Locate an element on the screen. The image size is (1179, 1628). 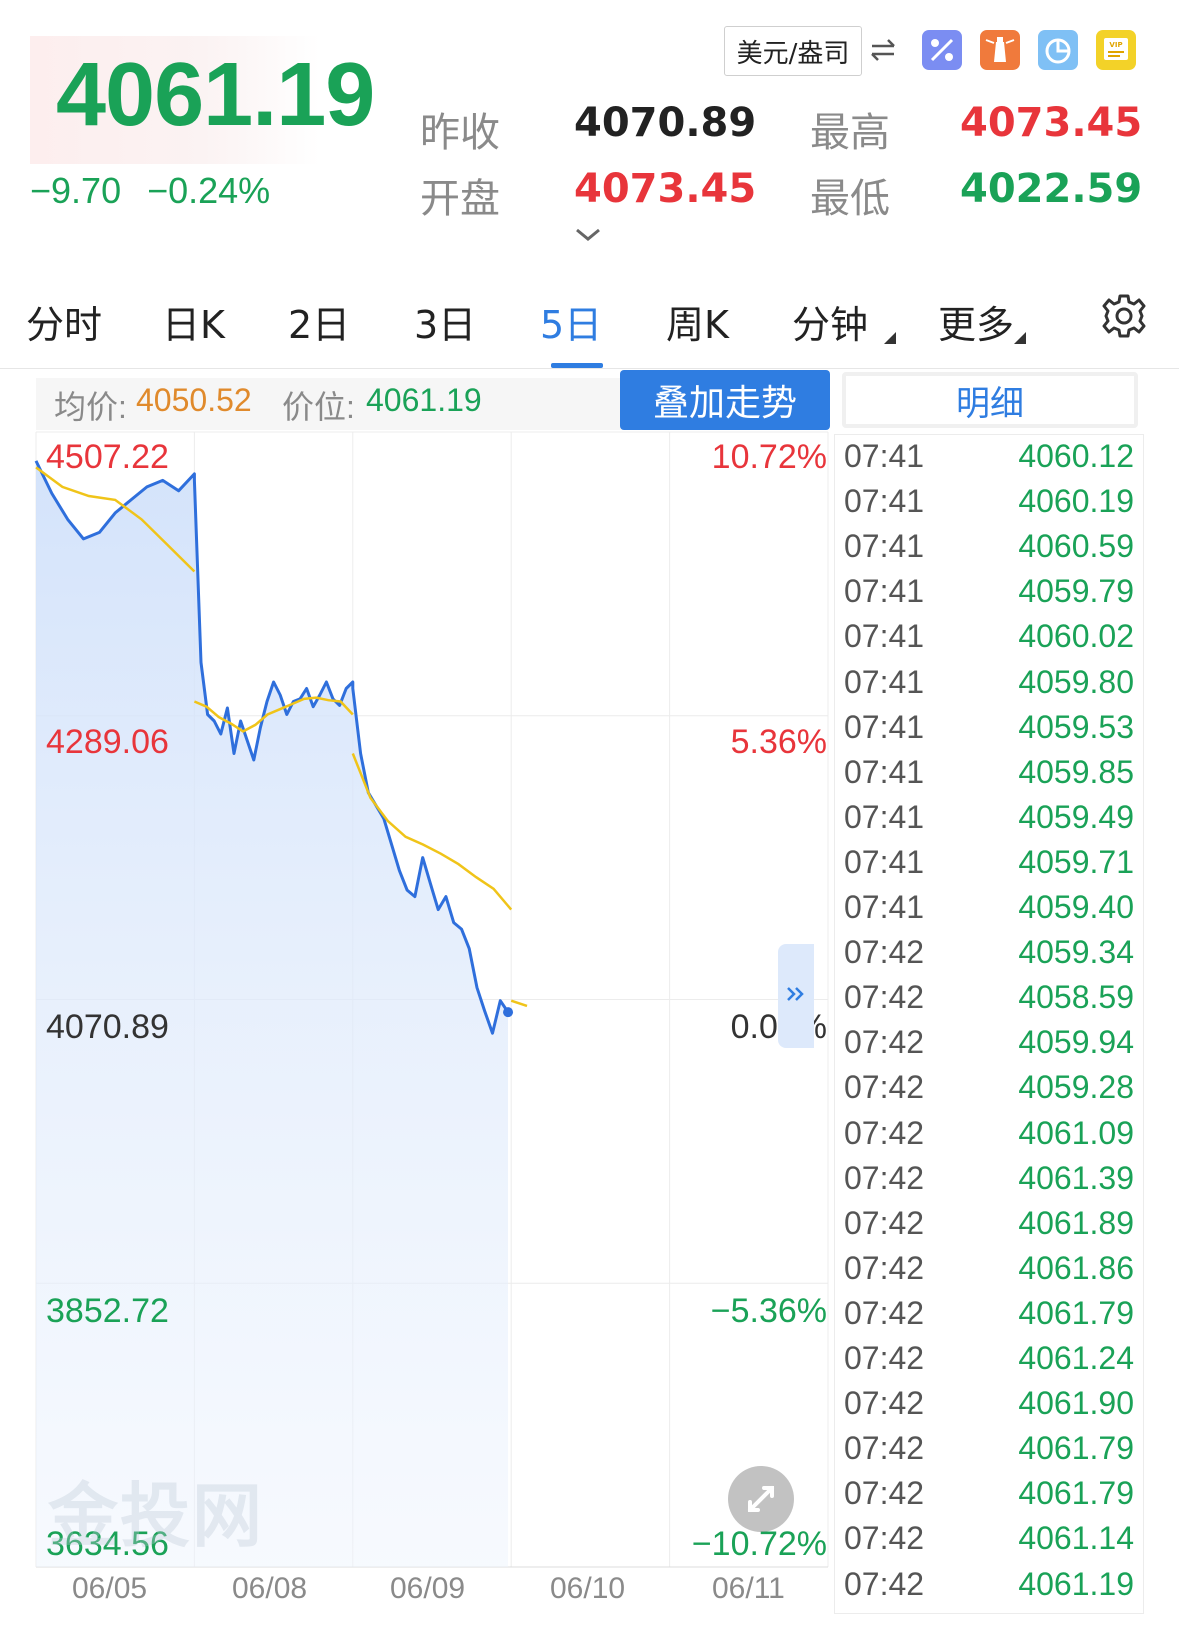
trade-row: 07:42 4061.90 is located at coordinates (989, 1407).